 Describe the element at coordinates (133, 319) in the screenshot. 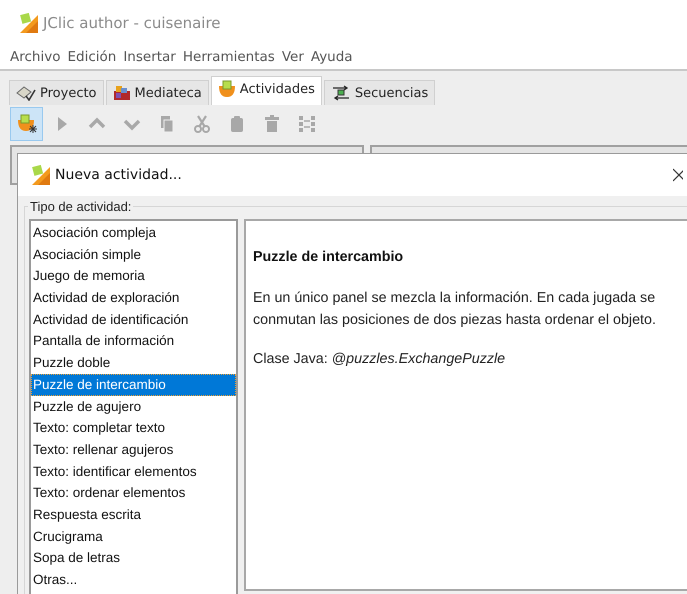

I see `list-item: Actividad de identificación` at that location.